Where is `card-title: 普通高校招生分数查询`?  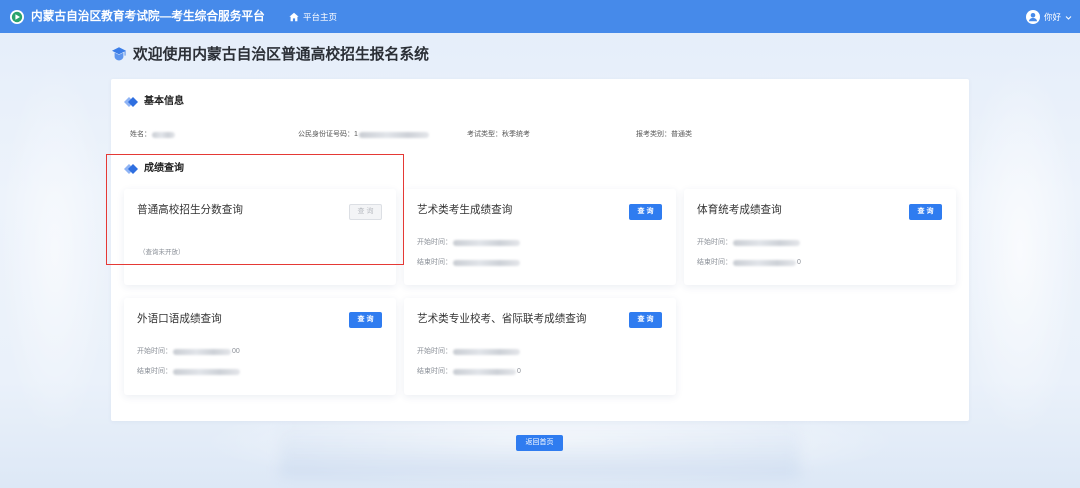
card-title: 普通高校招生分数查询 is located at coordinates (190, 210).